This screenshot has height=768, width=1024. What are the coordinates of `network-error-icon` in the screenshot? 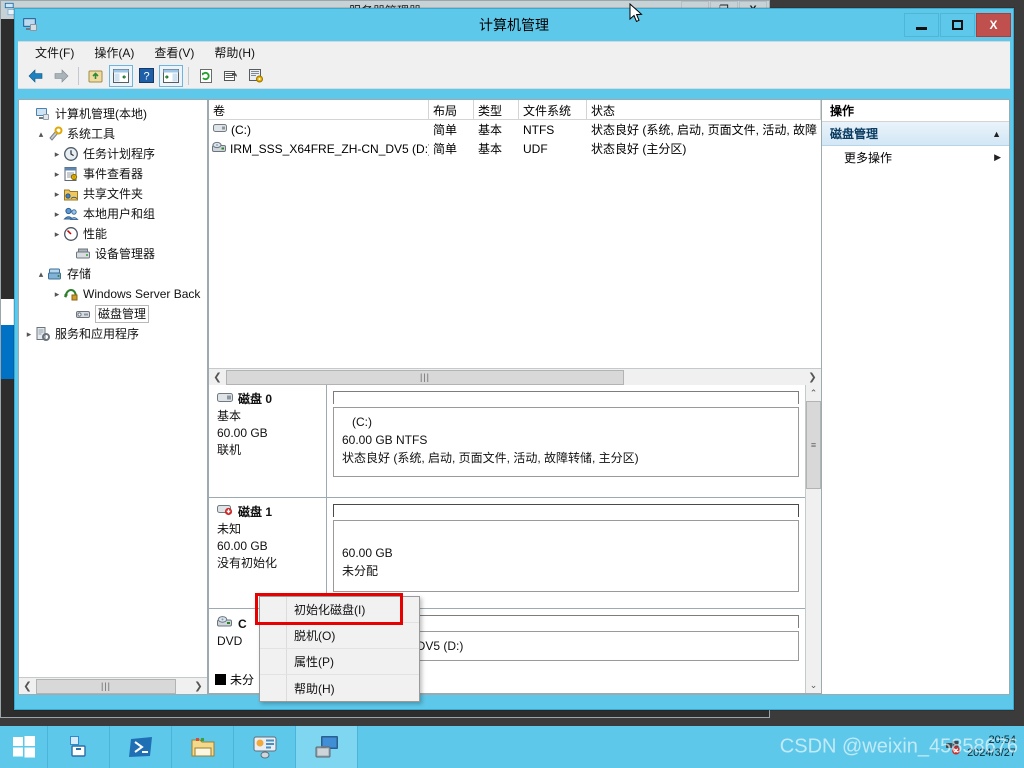 It's located at (953, 747).